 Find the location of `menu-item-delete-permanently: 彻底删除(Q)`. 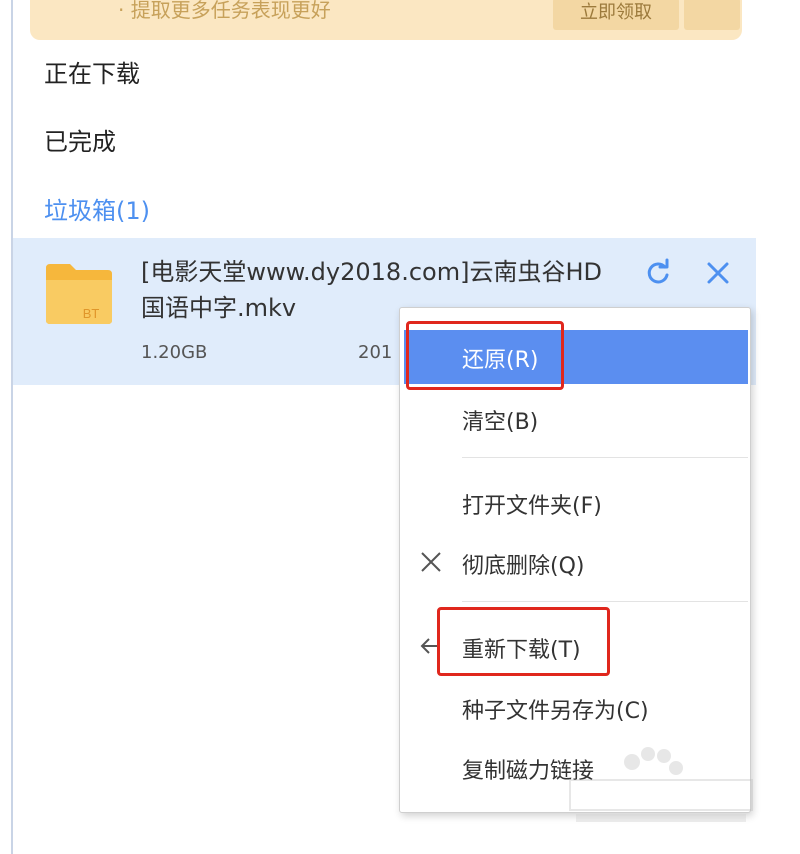

menu-item-delete-permanently: 彻底删除(Q) is located at coordinates (575, 563).